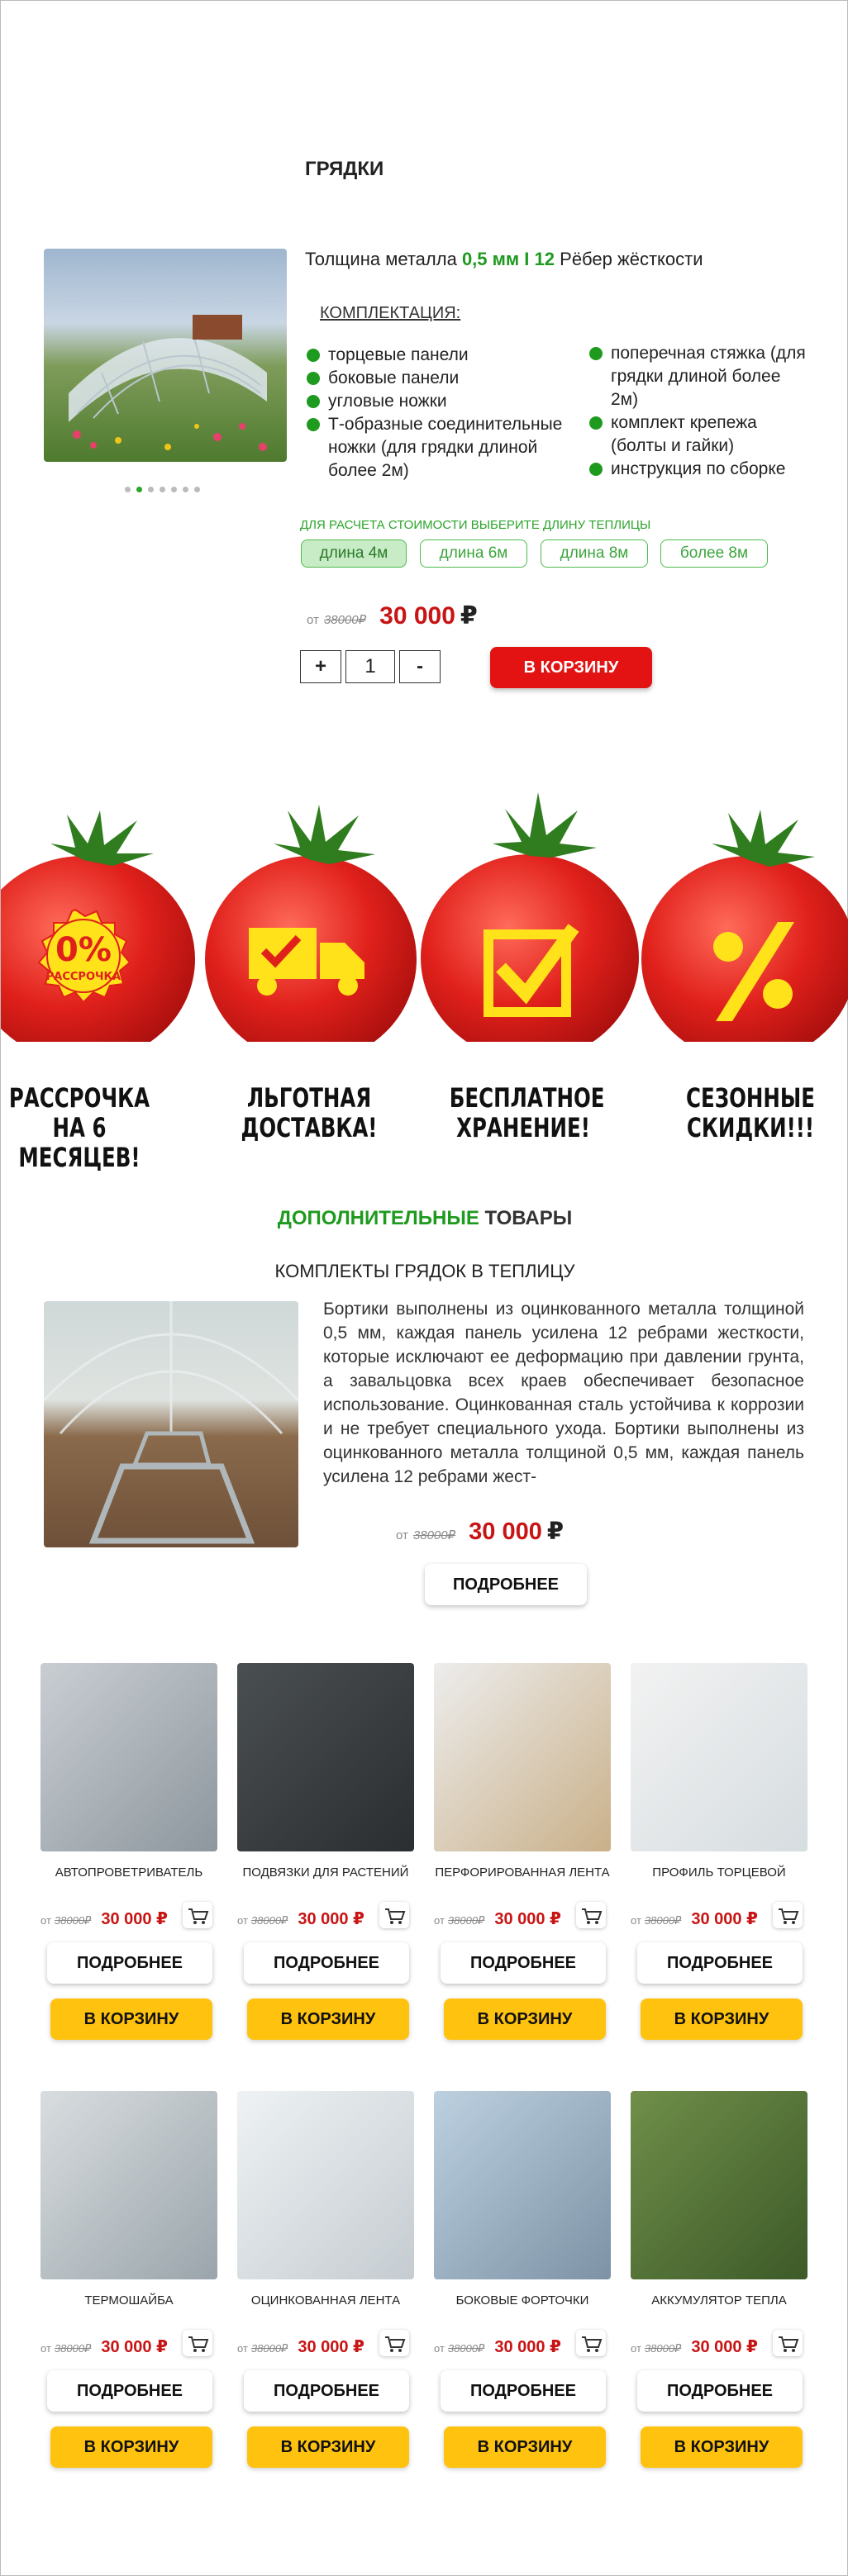 This screenshot has width=848, height=2576. What do you see at coordinates (394, 377) in the screenshot?
I see `kit-item-text: боковые панели` at bounding box center [394, 377].